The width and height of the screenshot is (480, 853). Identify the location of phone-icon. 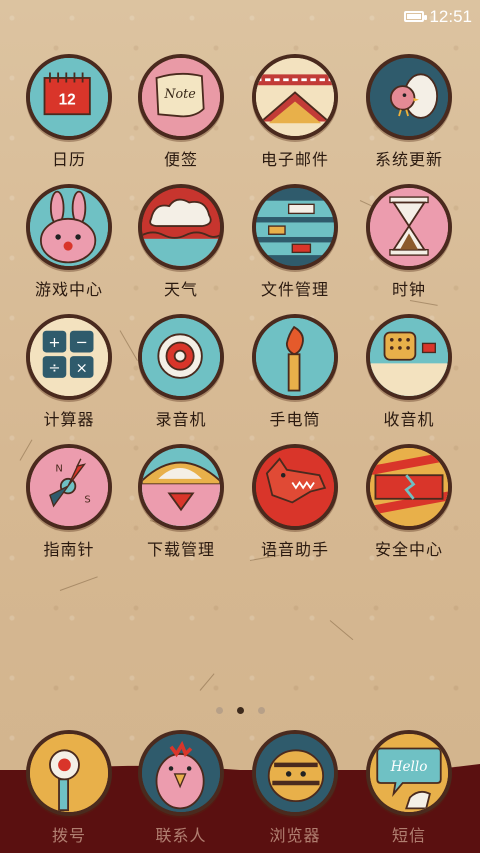
(69, 773).